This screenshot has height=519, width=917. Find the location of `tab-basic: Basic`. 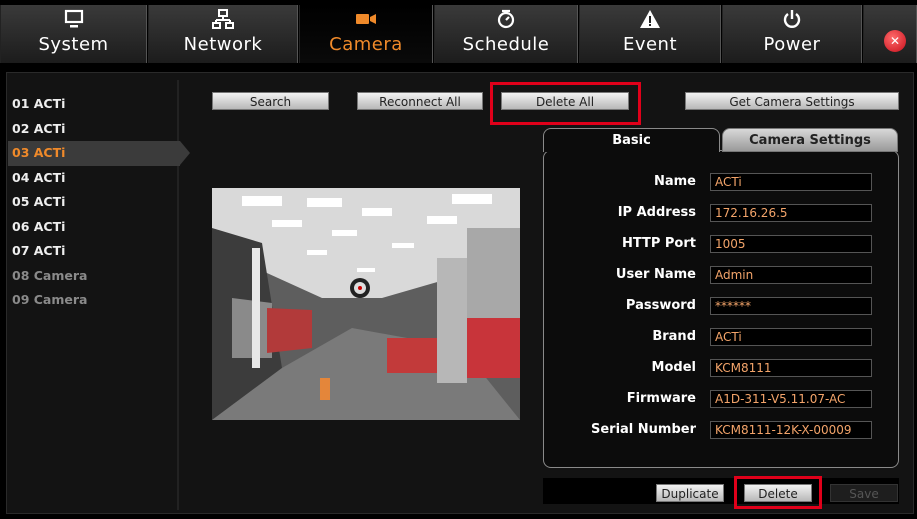

tab-basic: Basic is located at coordinates (631, 140).